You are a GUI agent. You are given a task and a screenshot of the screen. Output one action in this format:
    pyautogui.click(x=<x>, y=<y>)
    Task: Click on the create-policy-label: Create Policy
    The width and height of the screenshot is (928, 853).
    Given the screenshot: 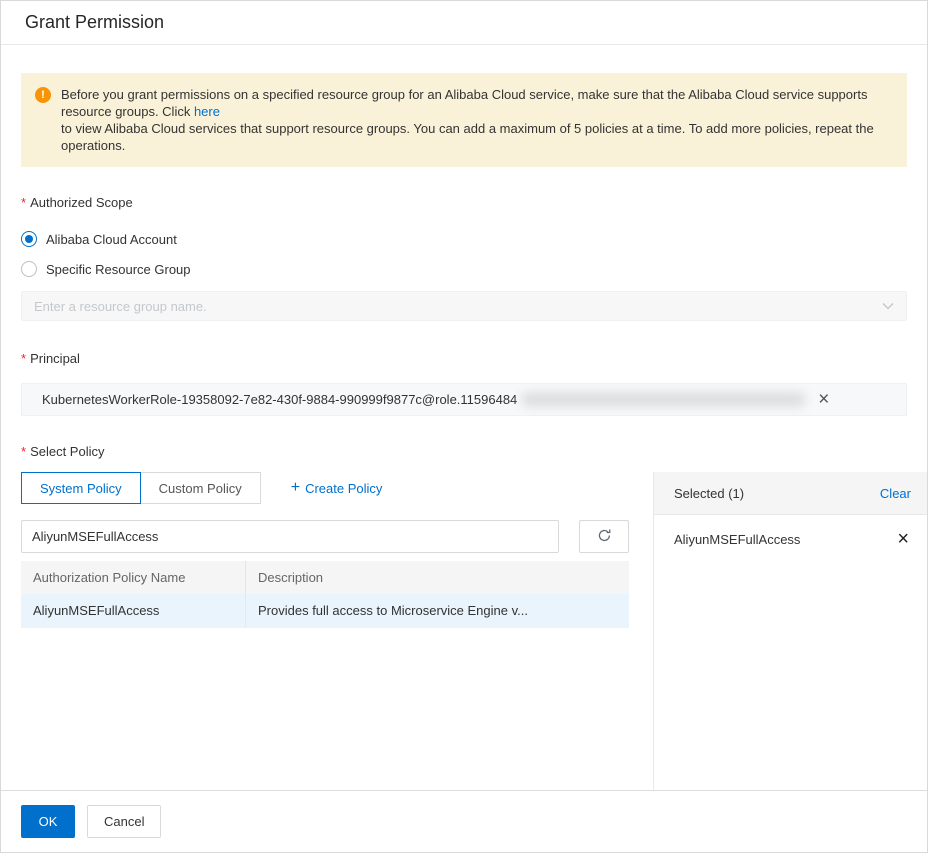 What is the action you would take?
    pyautogui.click(x=344, y=488)
    